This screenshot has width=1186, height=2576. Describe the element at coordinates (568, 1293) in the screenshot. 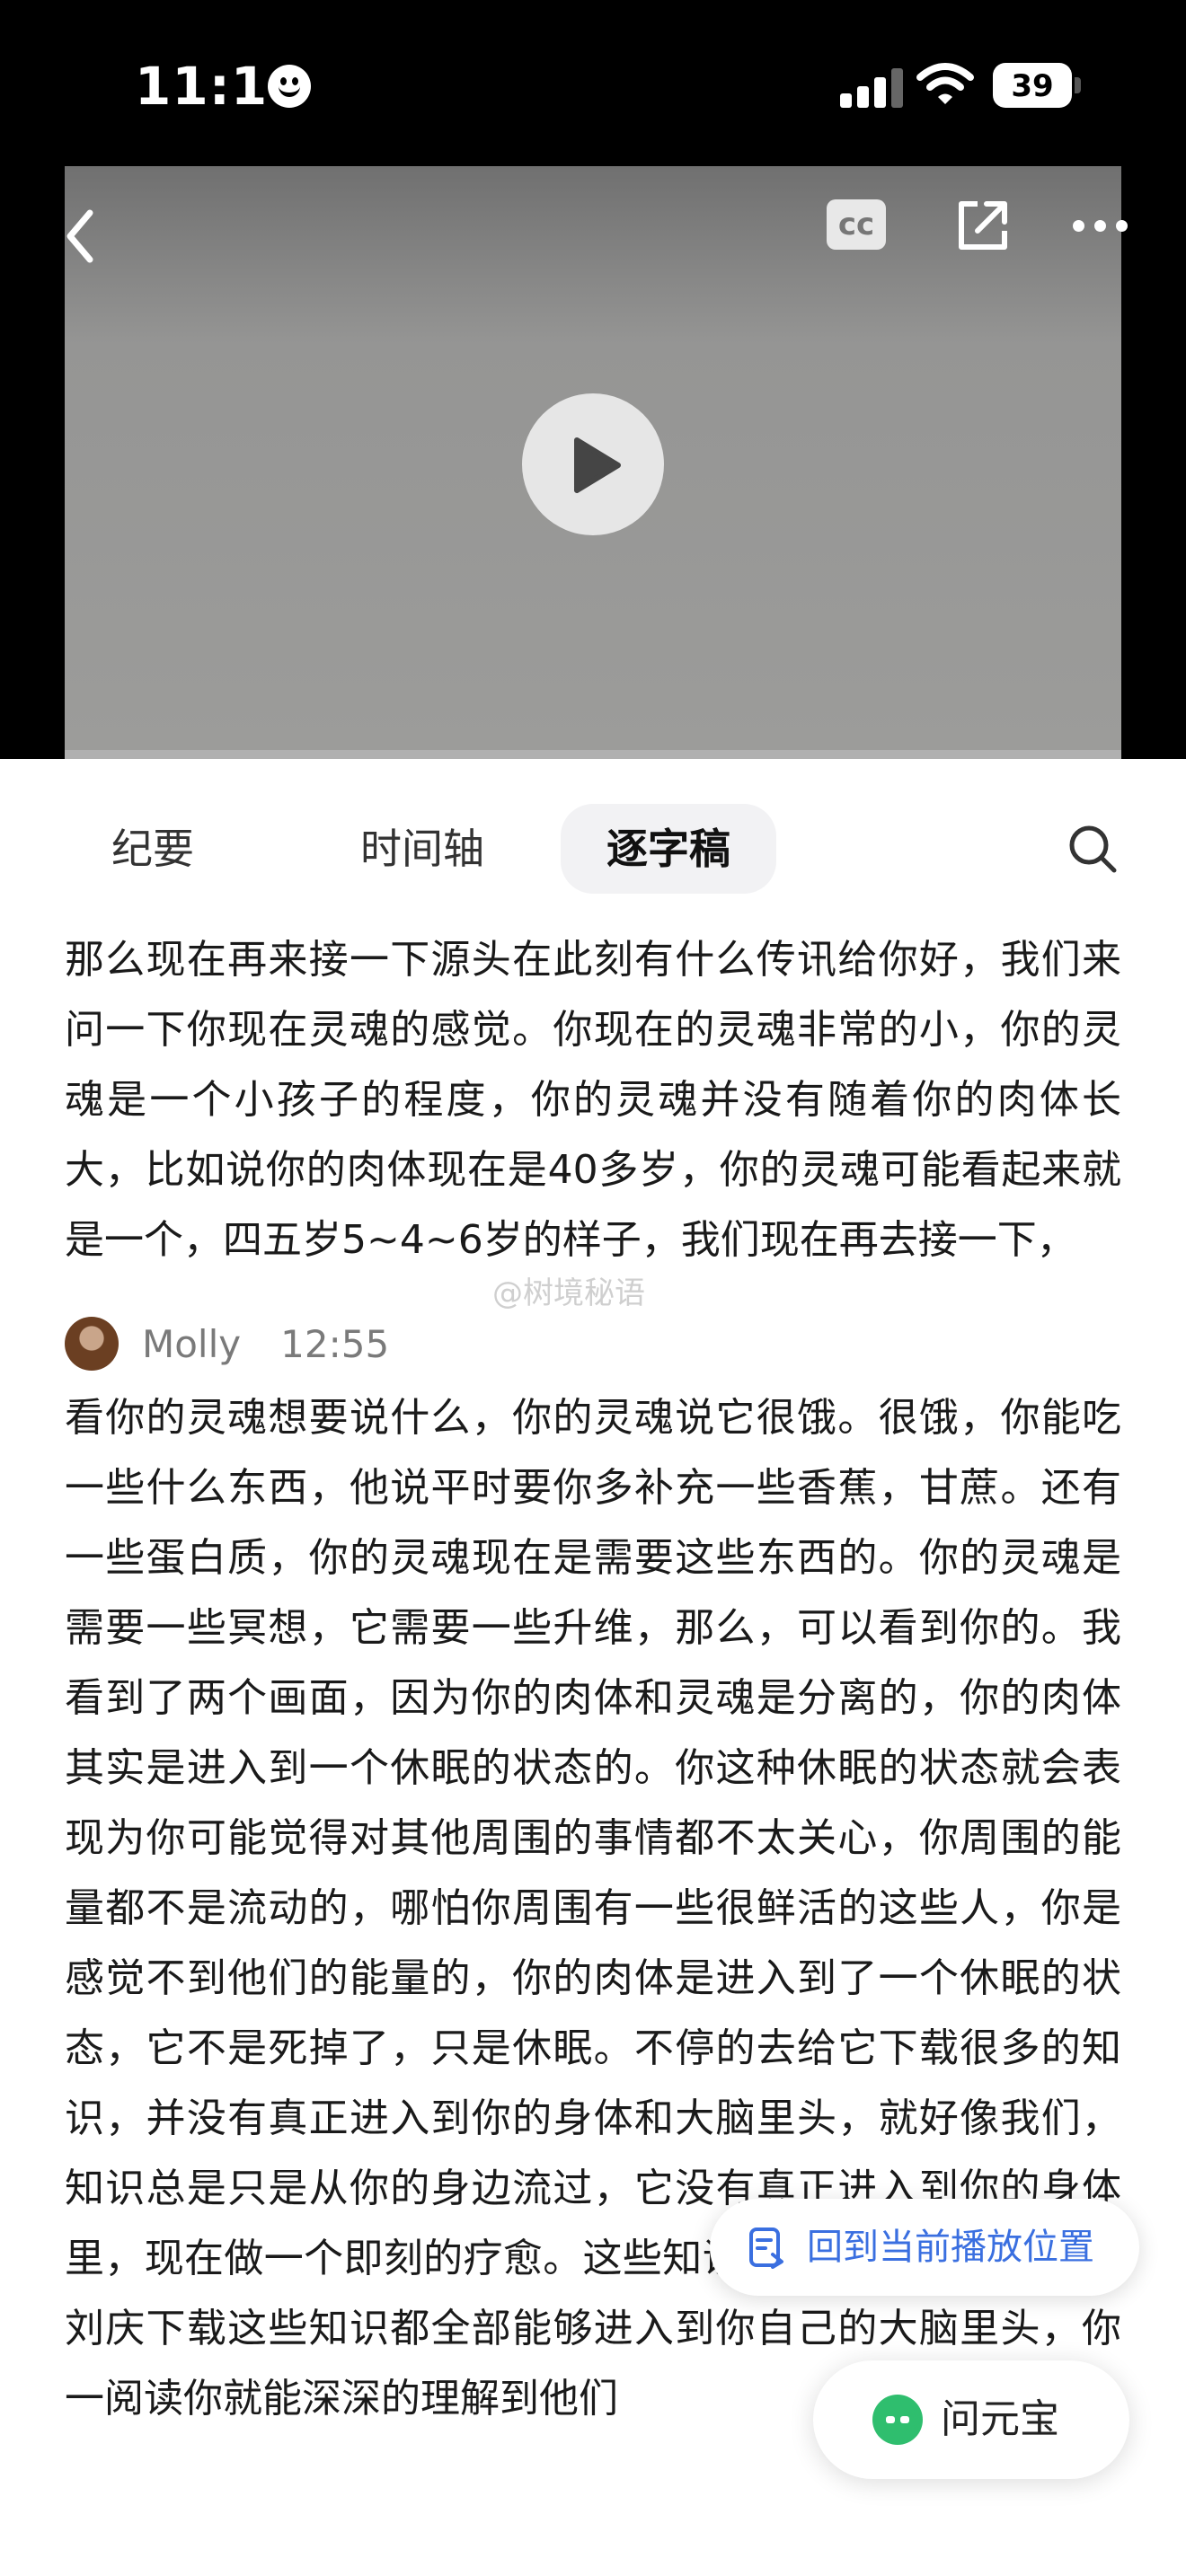

I see `watermark: @树境秘语` at that location.